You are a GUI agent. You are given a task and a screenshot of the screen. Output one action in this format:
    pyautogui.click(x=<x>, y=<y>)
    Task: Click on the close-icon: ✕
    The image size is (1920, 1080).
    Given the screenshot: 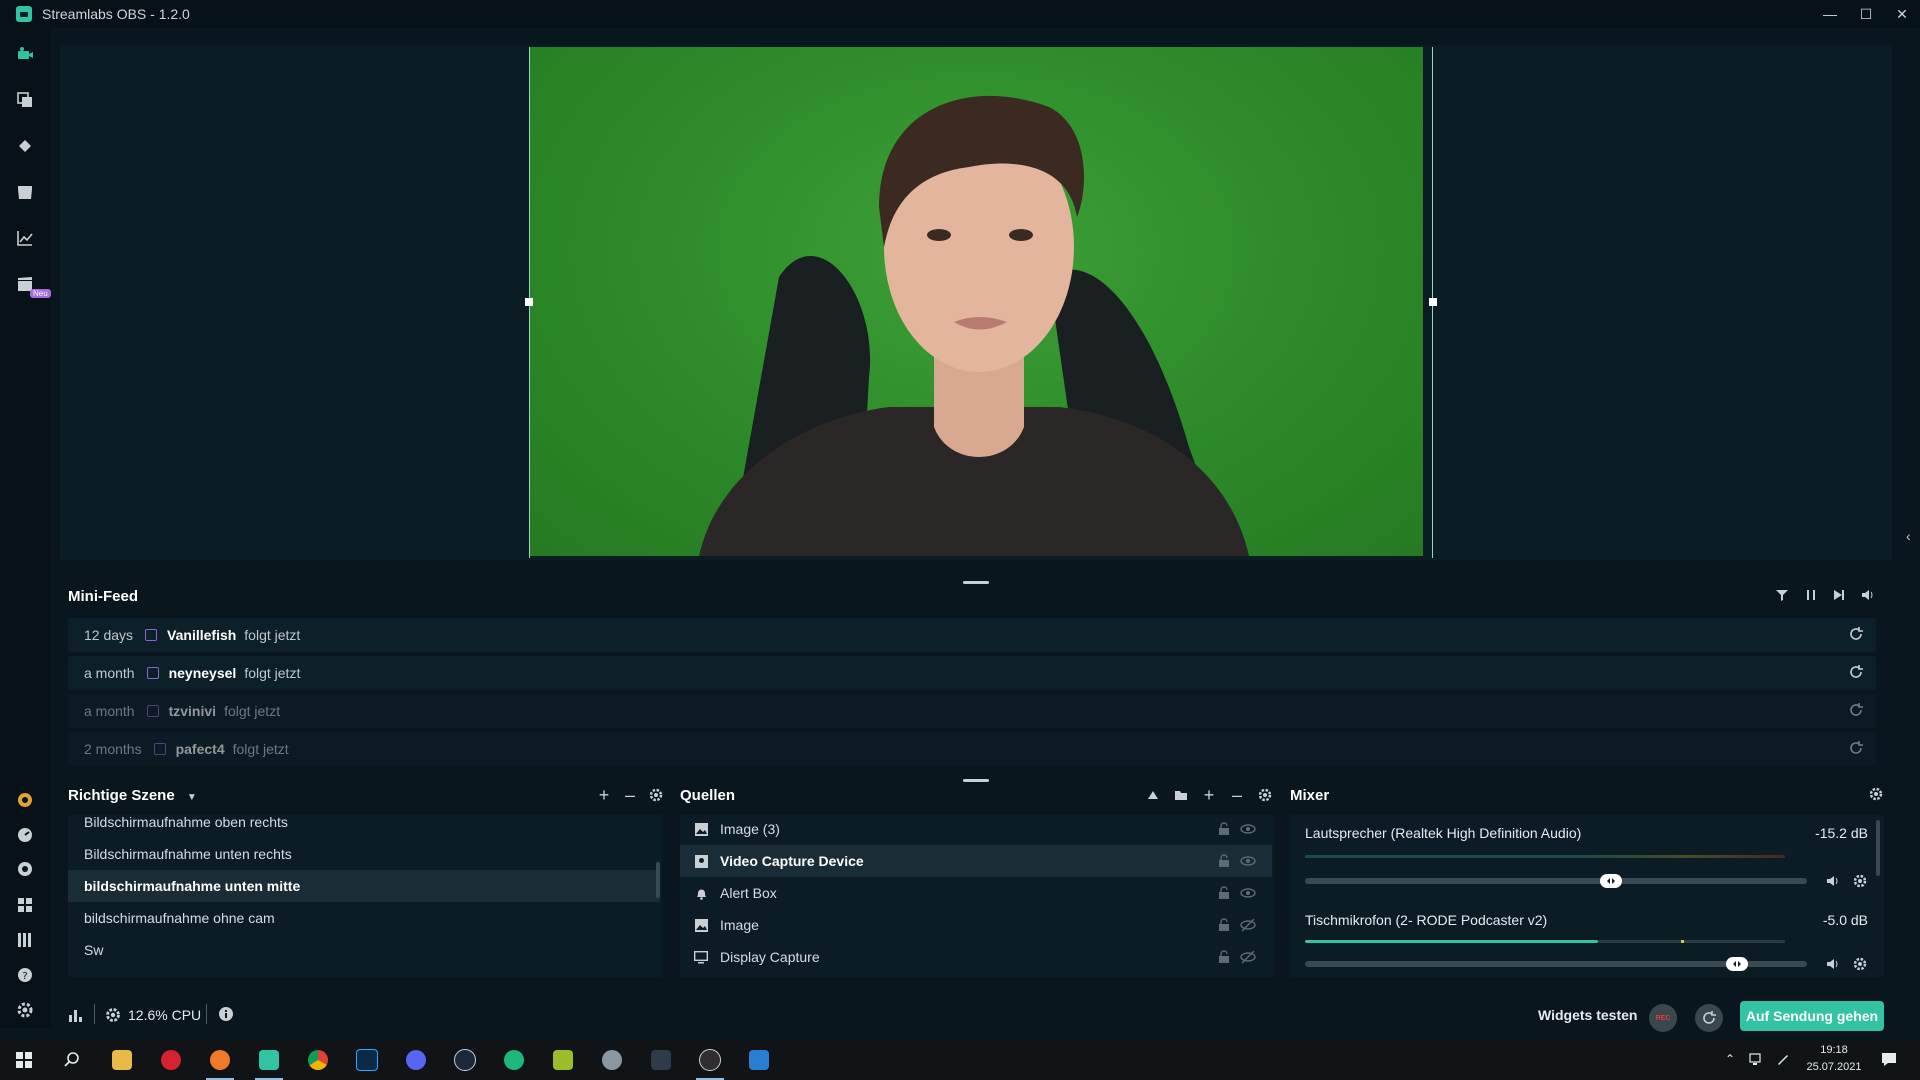 What is the action you would take?
    pyautogui.click(x=1902, y=14)
    